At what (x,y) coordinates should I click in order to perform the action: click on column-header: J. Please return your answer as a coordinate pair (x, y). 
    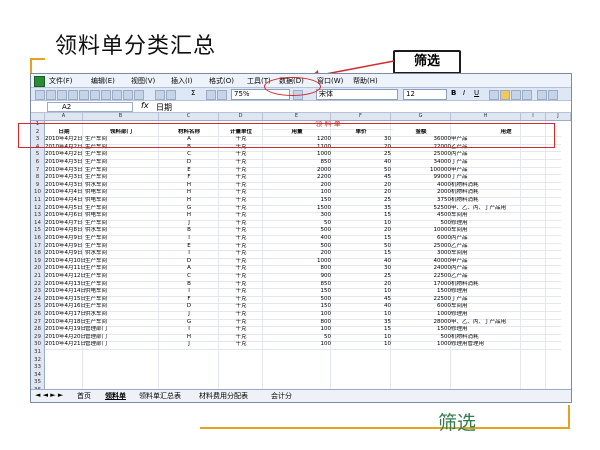
    Looking at the image, I should click on (558, 116).